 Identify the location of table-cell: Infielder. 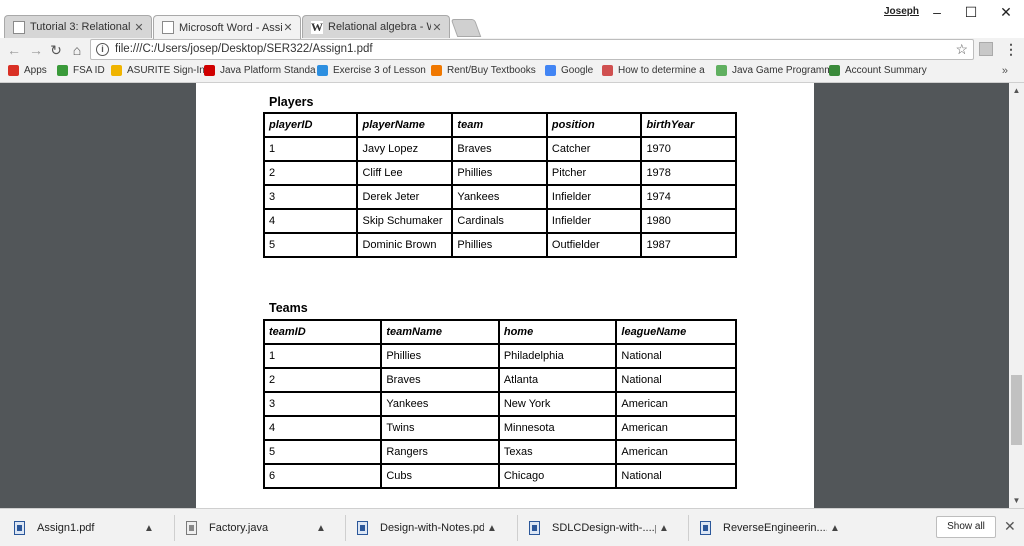
(594, 221).